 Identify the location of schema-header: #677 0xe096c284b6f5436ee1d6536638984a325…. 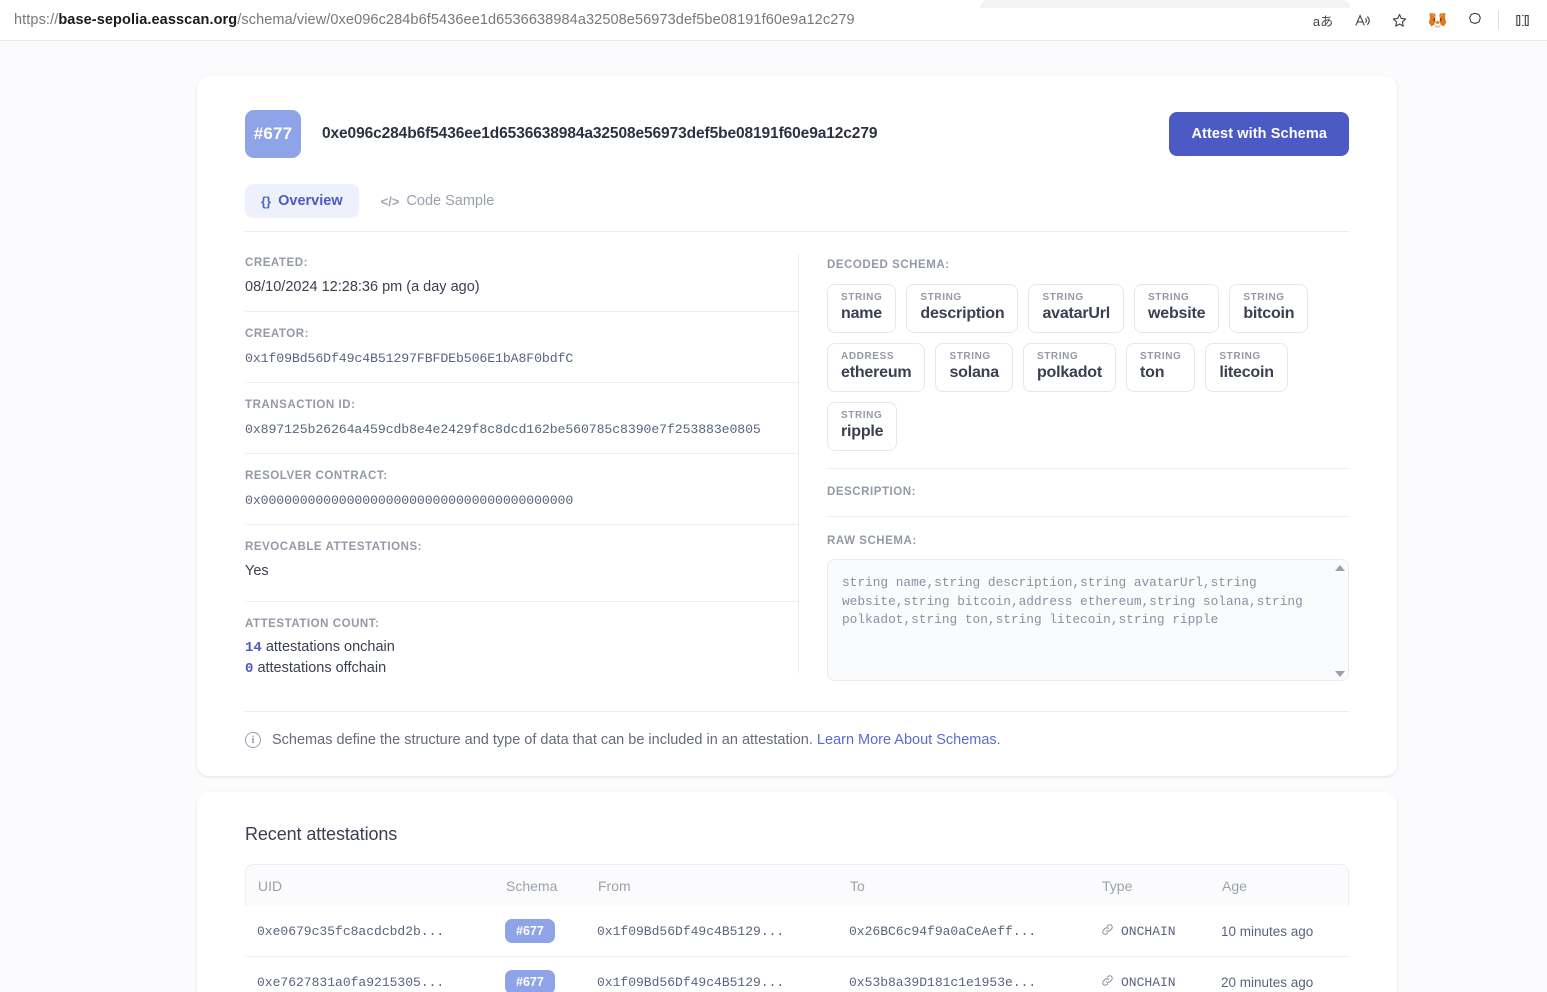
(797, 117).